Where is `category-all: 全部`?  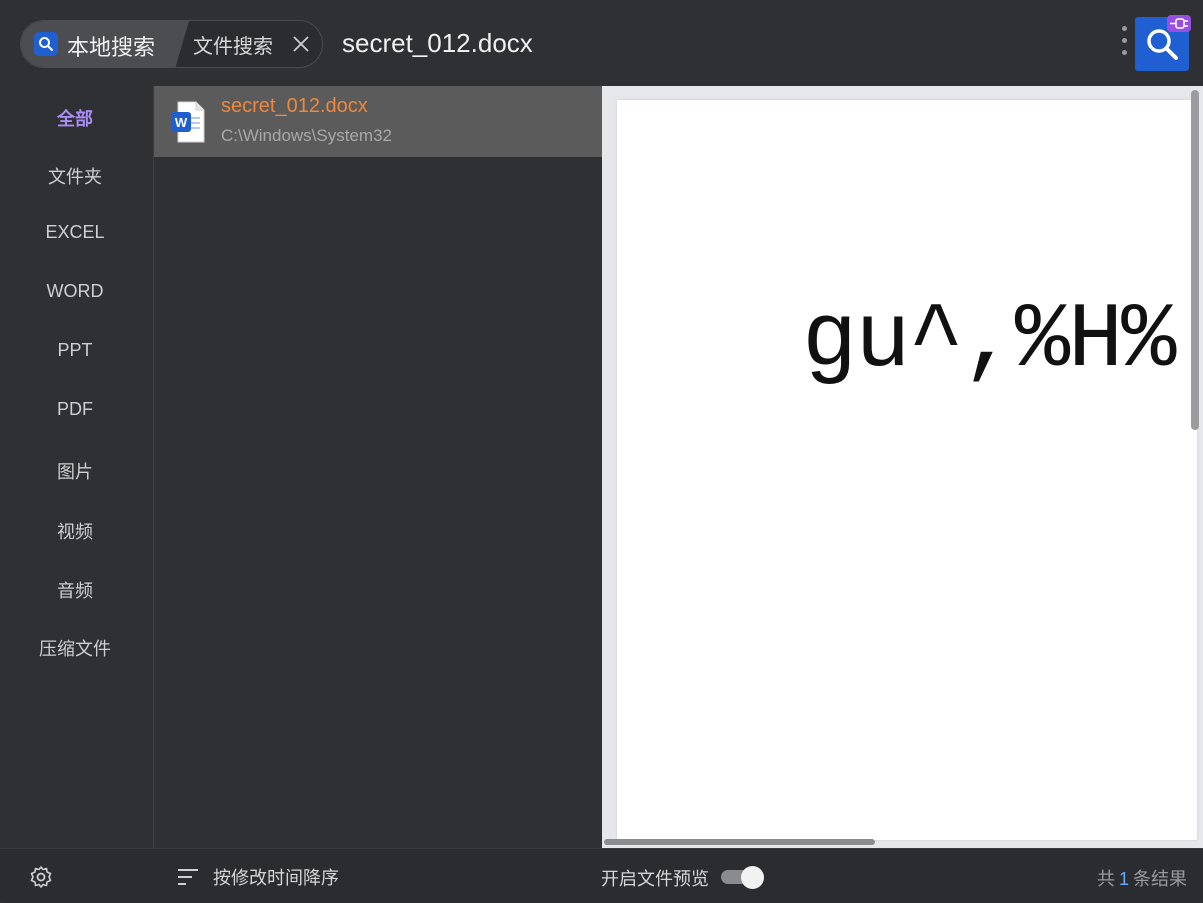 category-all: 全部 is located at coordinates (75, 118).